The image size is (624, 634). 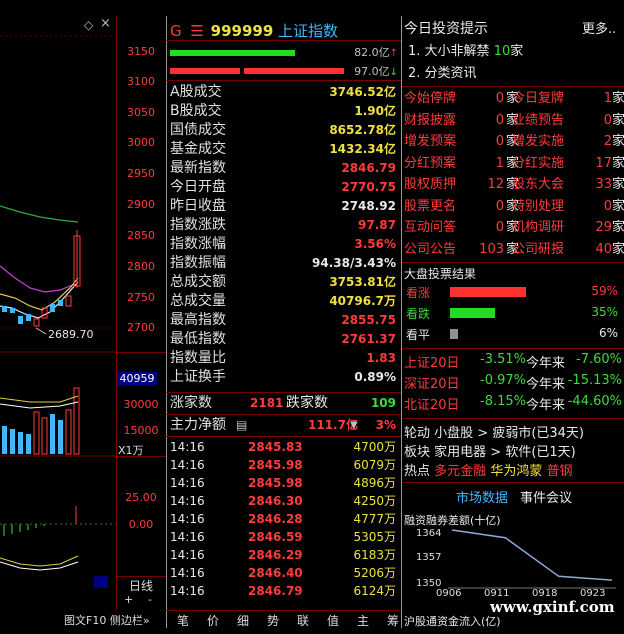 What do you see at coordinates (430, 227) in the screenshot?
I see `event-label: 互动问答` at bounding box center [430, 227].